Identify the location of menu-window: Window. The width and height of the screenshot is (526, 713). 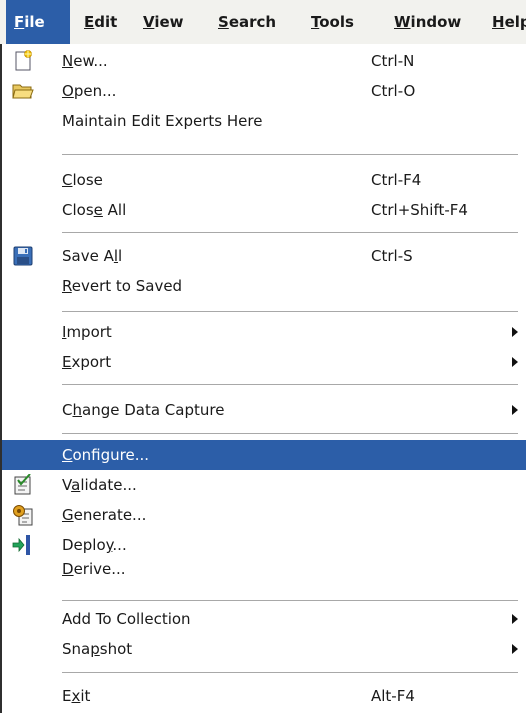
(427, 22).